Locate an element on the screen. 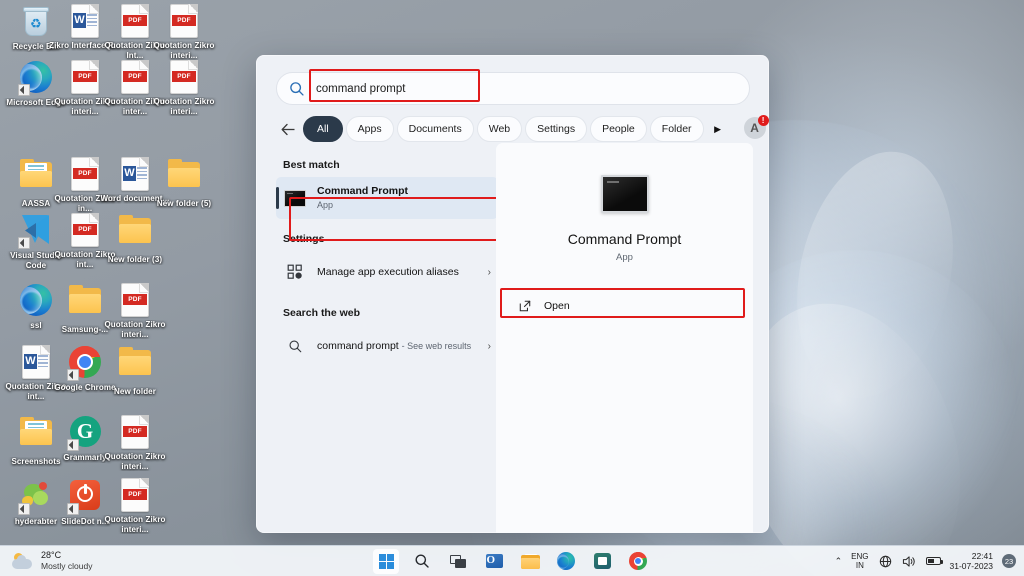 The height and width of the screenshot is (576, 1024). taskbar-edge-button is located at coordinates (566, 561).